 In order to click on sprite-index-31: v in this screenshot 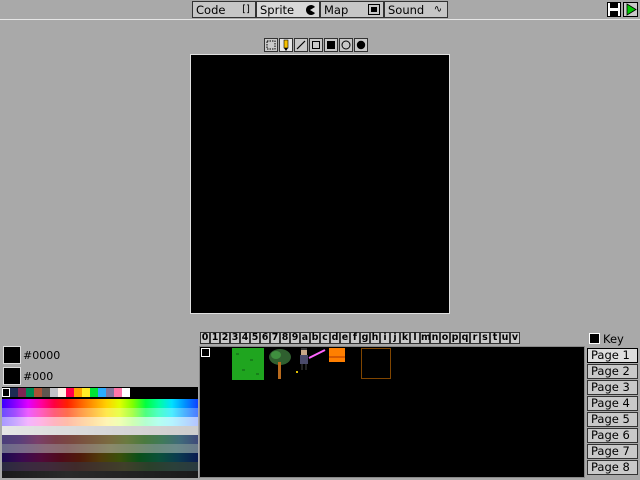, I will do `click(515, 338)`.